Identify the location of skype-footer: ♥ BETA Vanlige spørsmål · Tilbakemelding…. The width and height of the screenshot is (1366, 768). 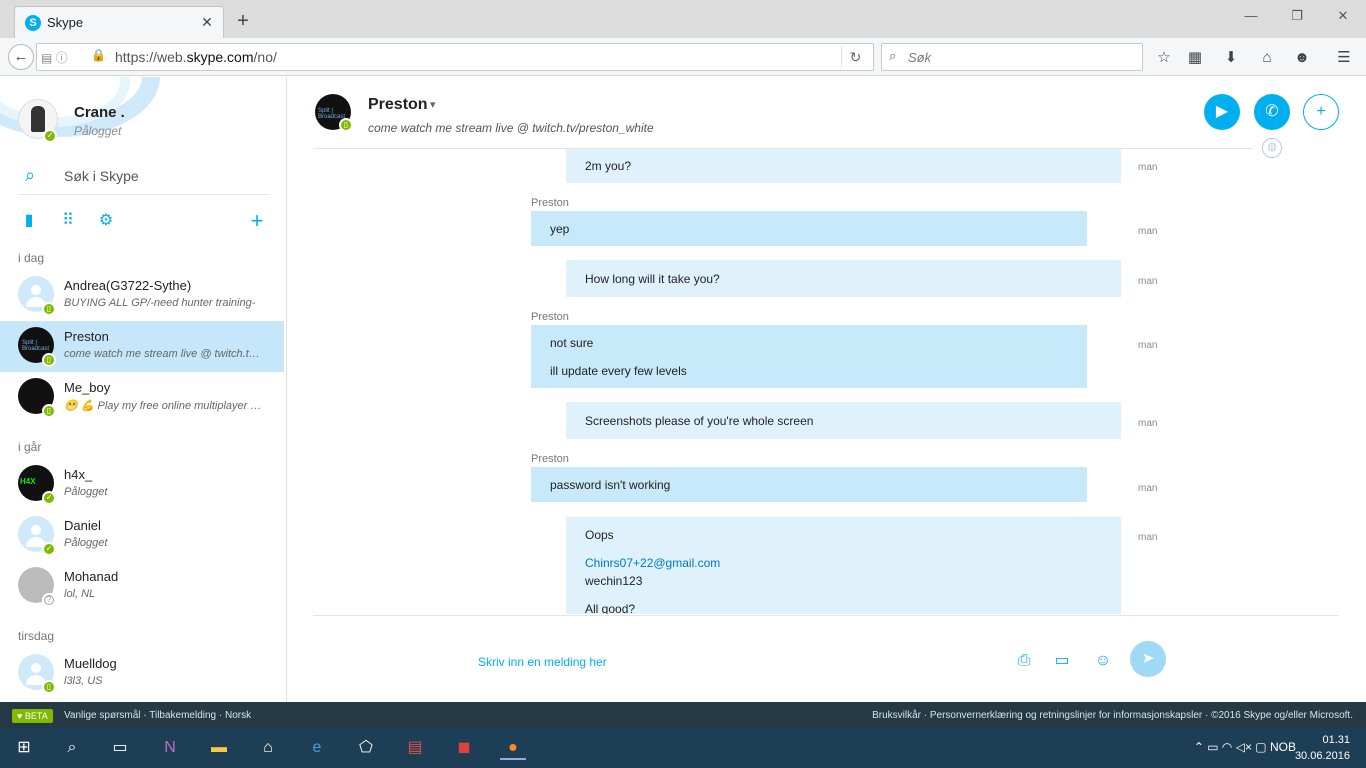
(683, 715).